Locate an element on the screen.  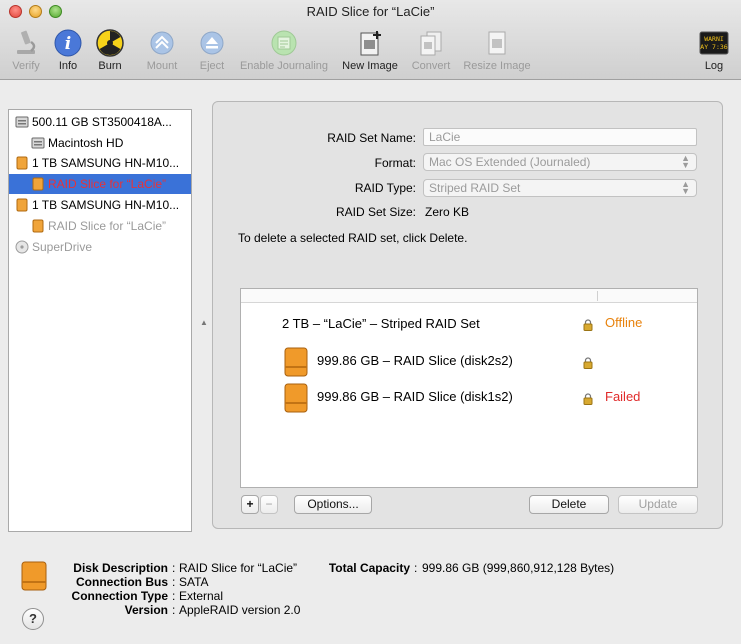
raid-set-row: 2 TB – “LaCie” – Striped RAID Set is located at coordinates (381, 323).